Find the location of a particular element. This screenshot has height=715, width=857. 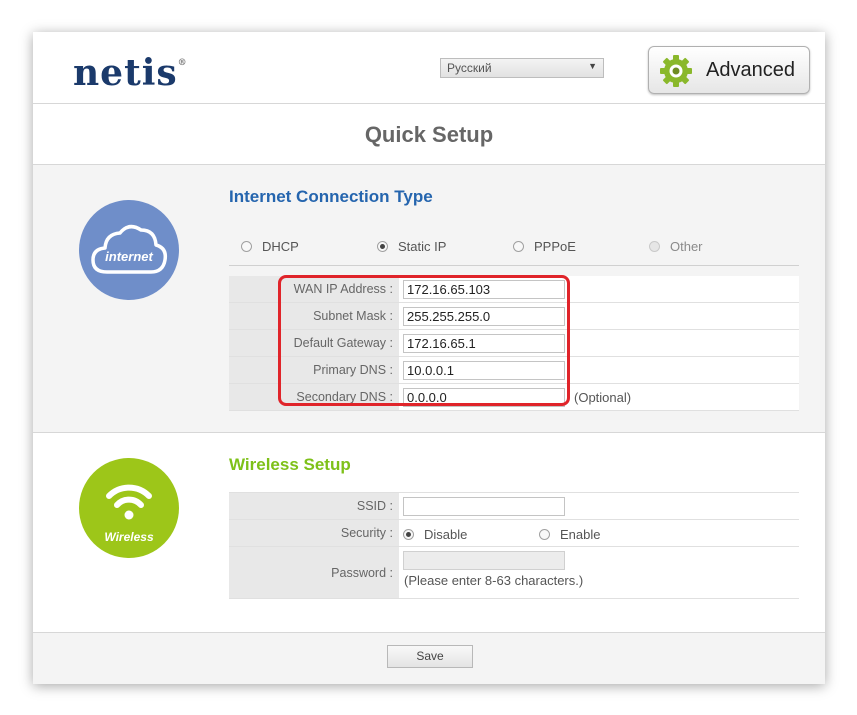

page-title-bar: Quick Setup is located at coordinates (429, 134).